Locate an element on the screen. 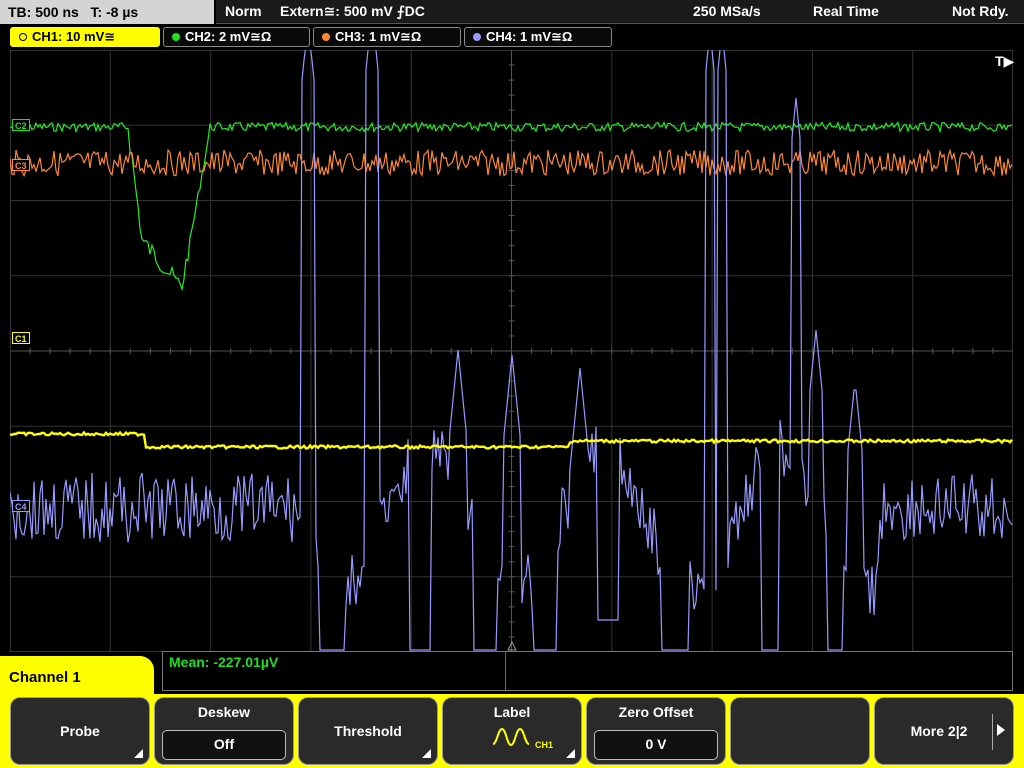  measurement-box: Mean: -227.01µV is located at coordinates (587, 671).